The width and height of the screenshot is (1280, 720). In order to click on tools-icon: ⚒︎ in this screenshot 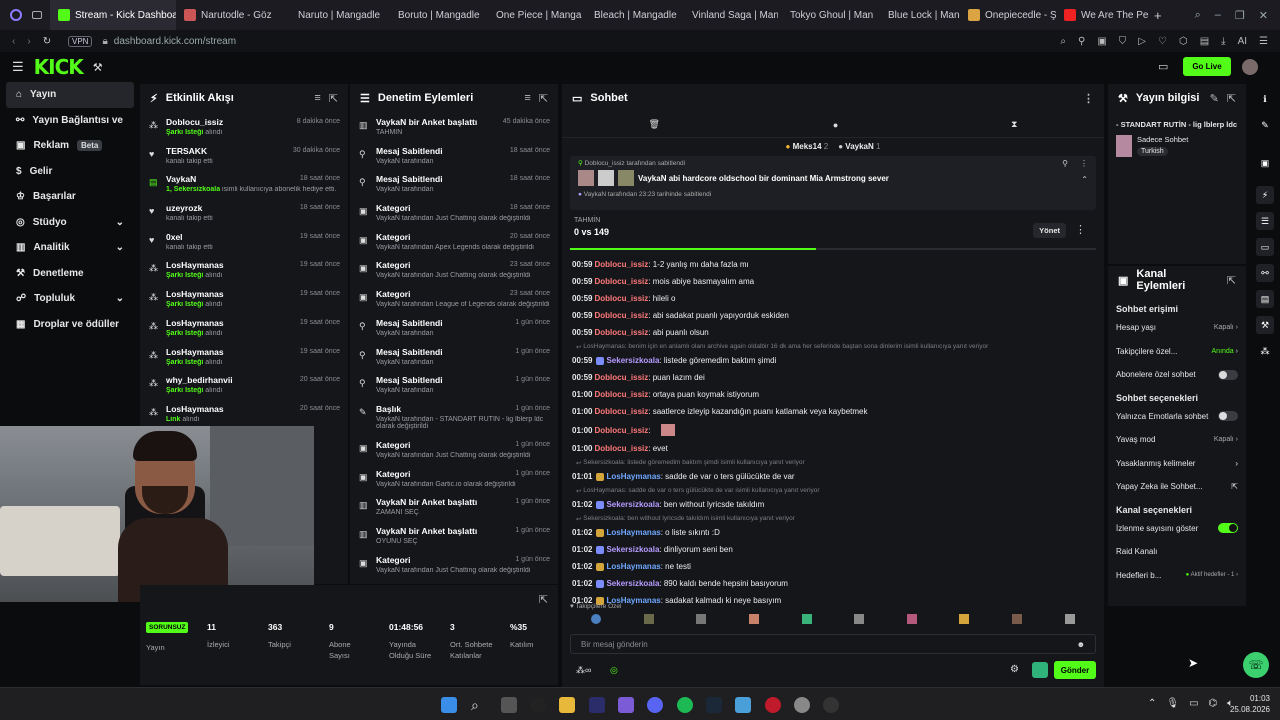, I will do `click(98, 67)`.